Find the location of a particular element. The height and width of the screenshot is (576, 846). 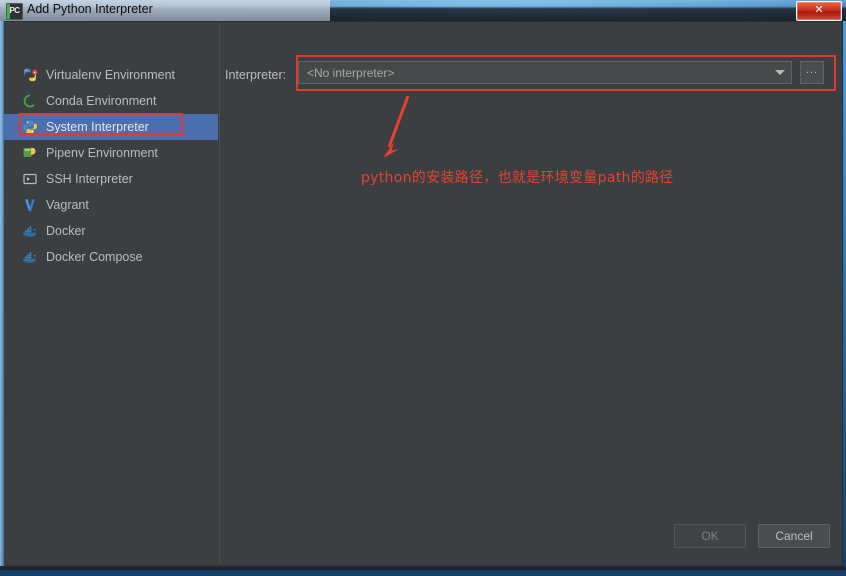

window-title: Add Python Interpreter is located at coordinates (90, 9).